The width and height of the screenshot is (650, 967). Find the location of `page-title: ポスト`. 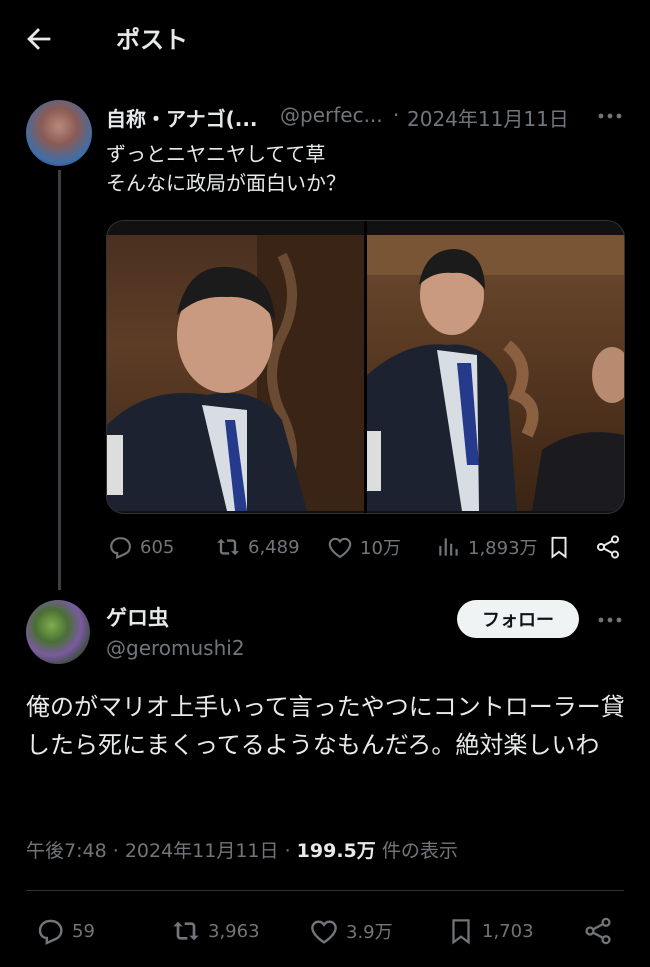

page-title: ポスト is located at coordinates (152, 40).